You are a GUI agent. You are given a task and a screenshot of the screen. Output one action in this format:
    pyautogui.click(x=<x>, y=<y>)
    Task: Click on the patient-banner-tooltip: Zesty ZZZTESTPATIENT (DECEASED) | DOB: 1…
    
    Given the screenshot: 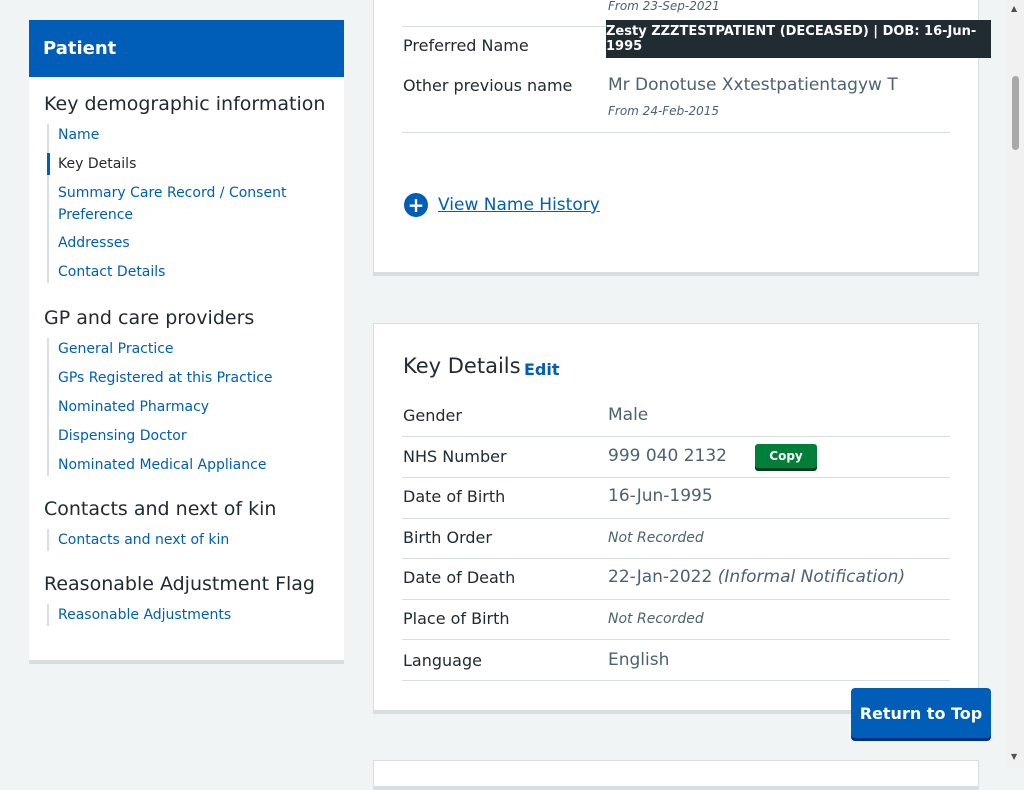 What is the action you would take?
    pyautogui.click(x=798, y=39)
    